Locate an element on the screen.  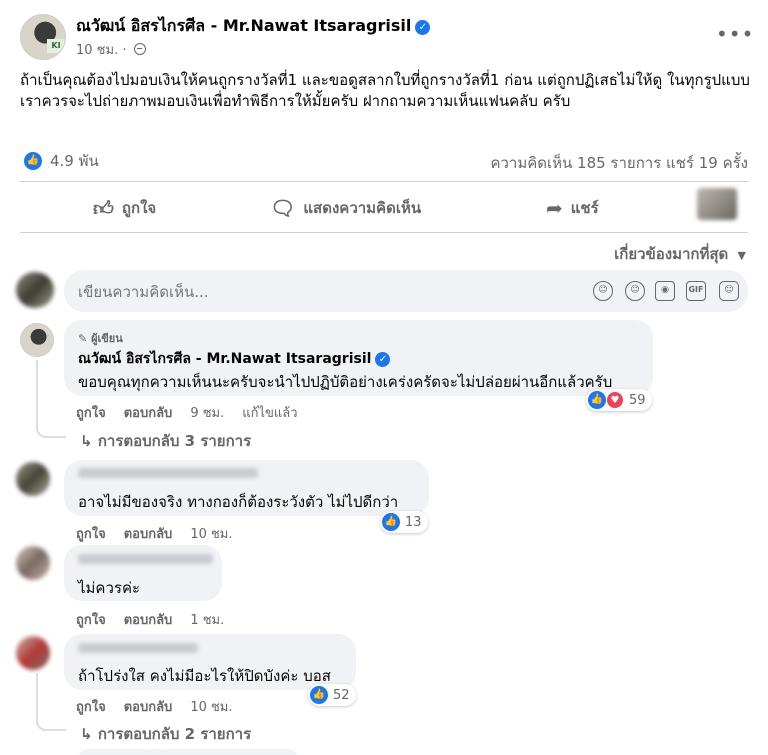
comment-actions: ถูกใจ ตอบกลับ 9 ชม. แก้ไขแล้ว is located at coordinates (187, 412).